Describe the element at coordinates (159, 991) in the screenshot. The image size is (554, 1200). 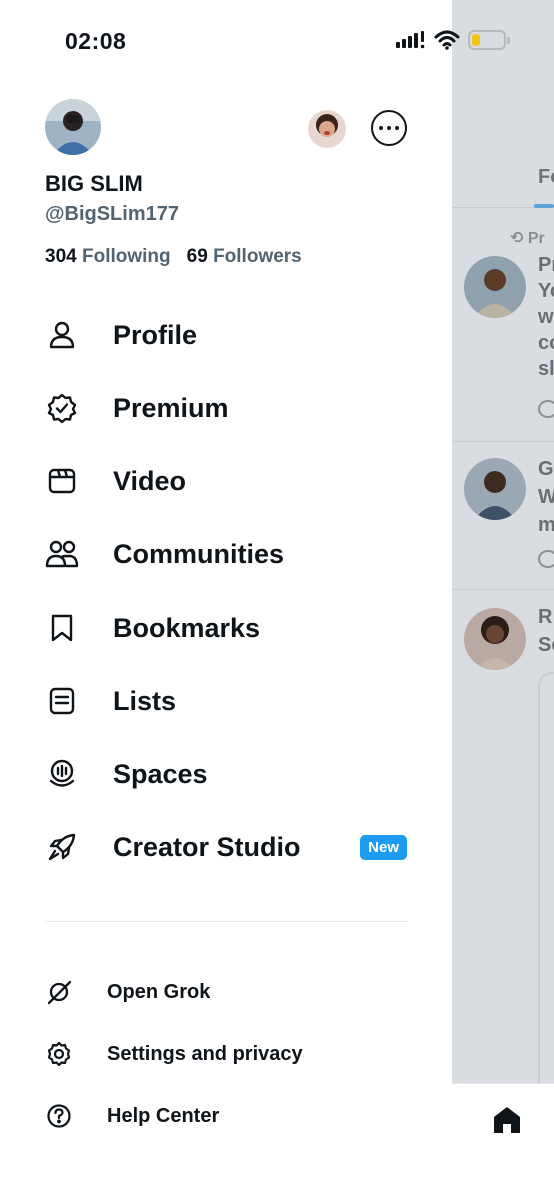
I see `menu-item-label: Open Grok` at that location.